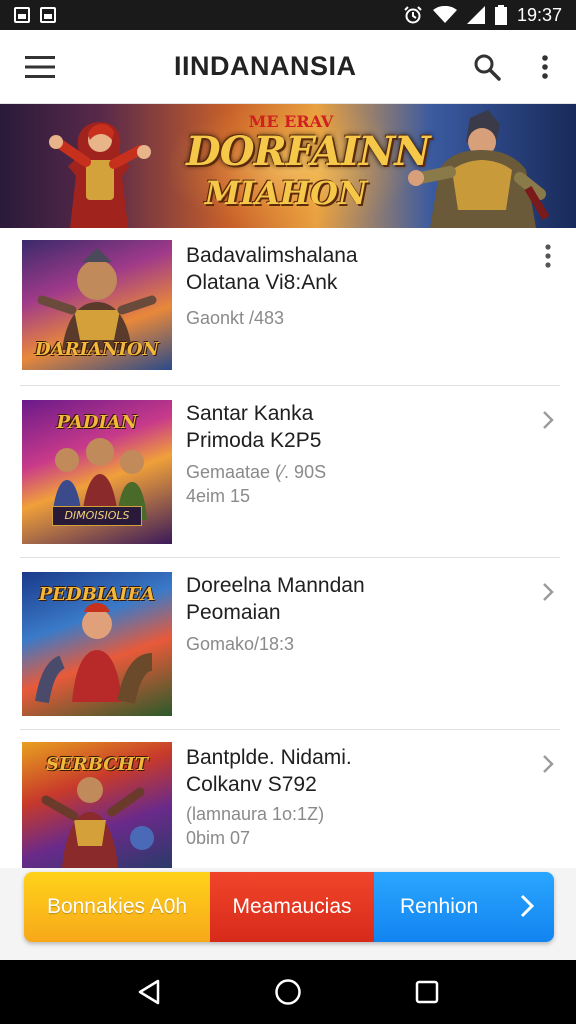 The width and height of the screenshot is (576, 1024). Describe the element at coordinates (439, 906) in the screenshot. I see `blue-action-label: Renhion` at that location.